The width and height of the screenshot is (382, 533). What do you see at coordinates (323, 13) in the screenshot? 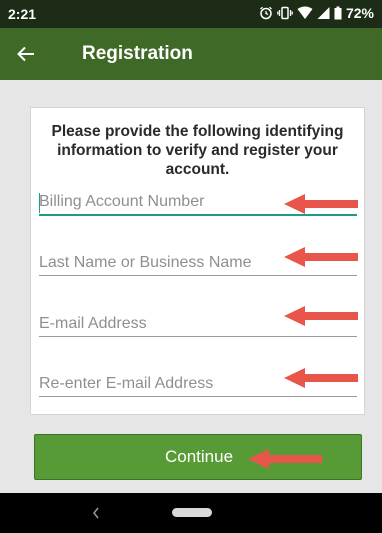
I see `signal-icon` at bounding box center [323, 13].